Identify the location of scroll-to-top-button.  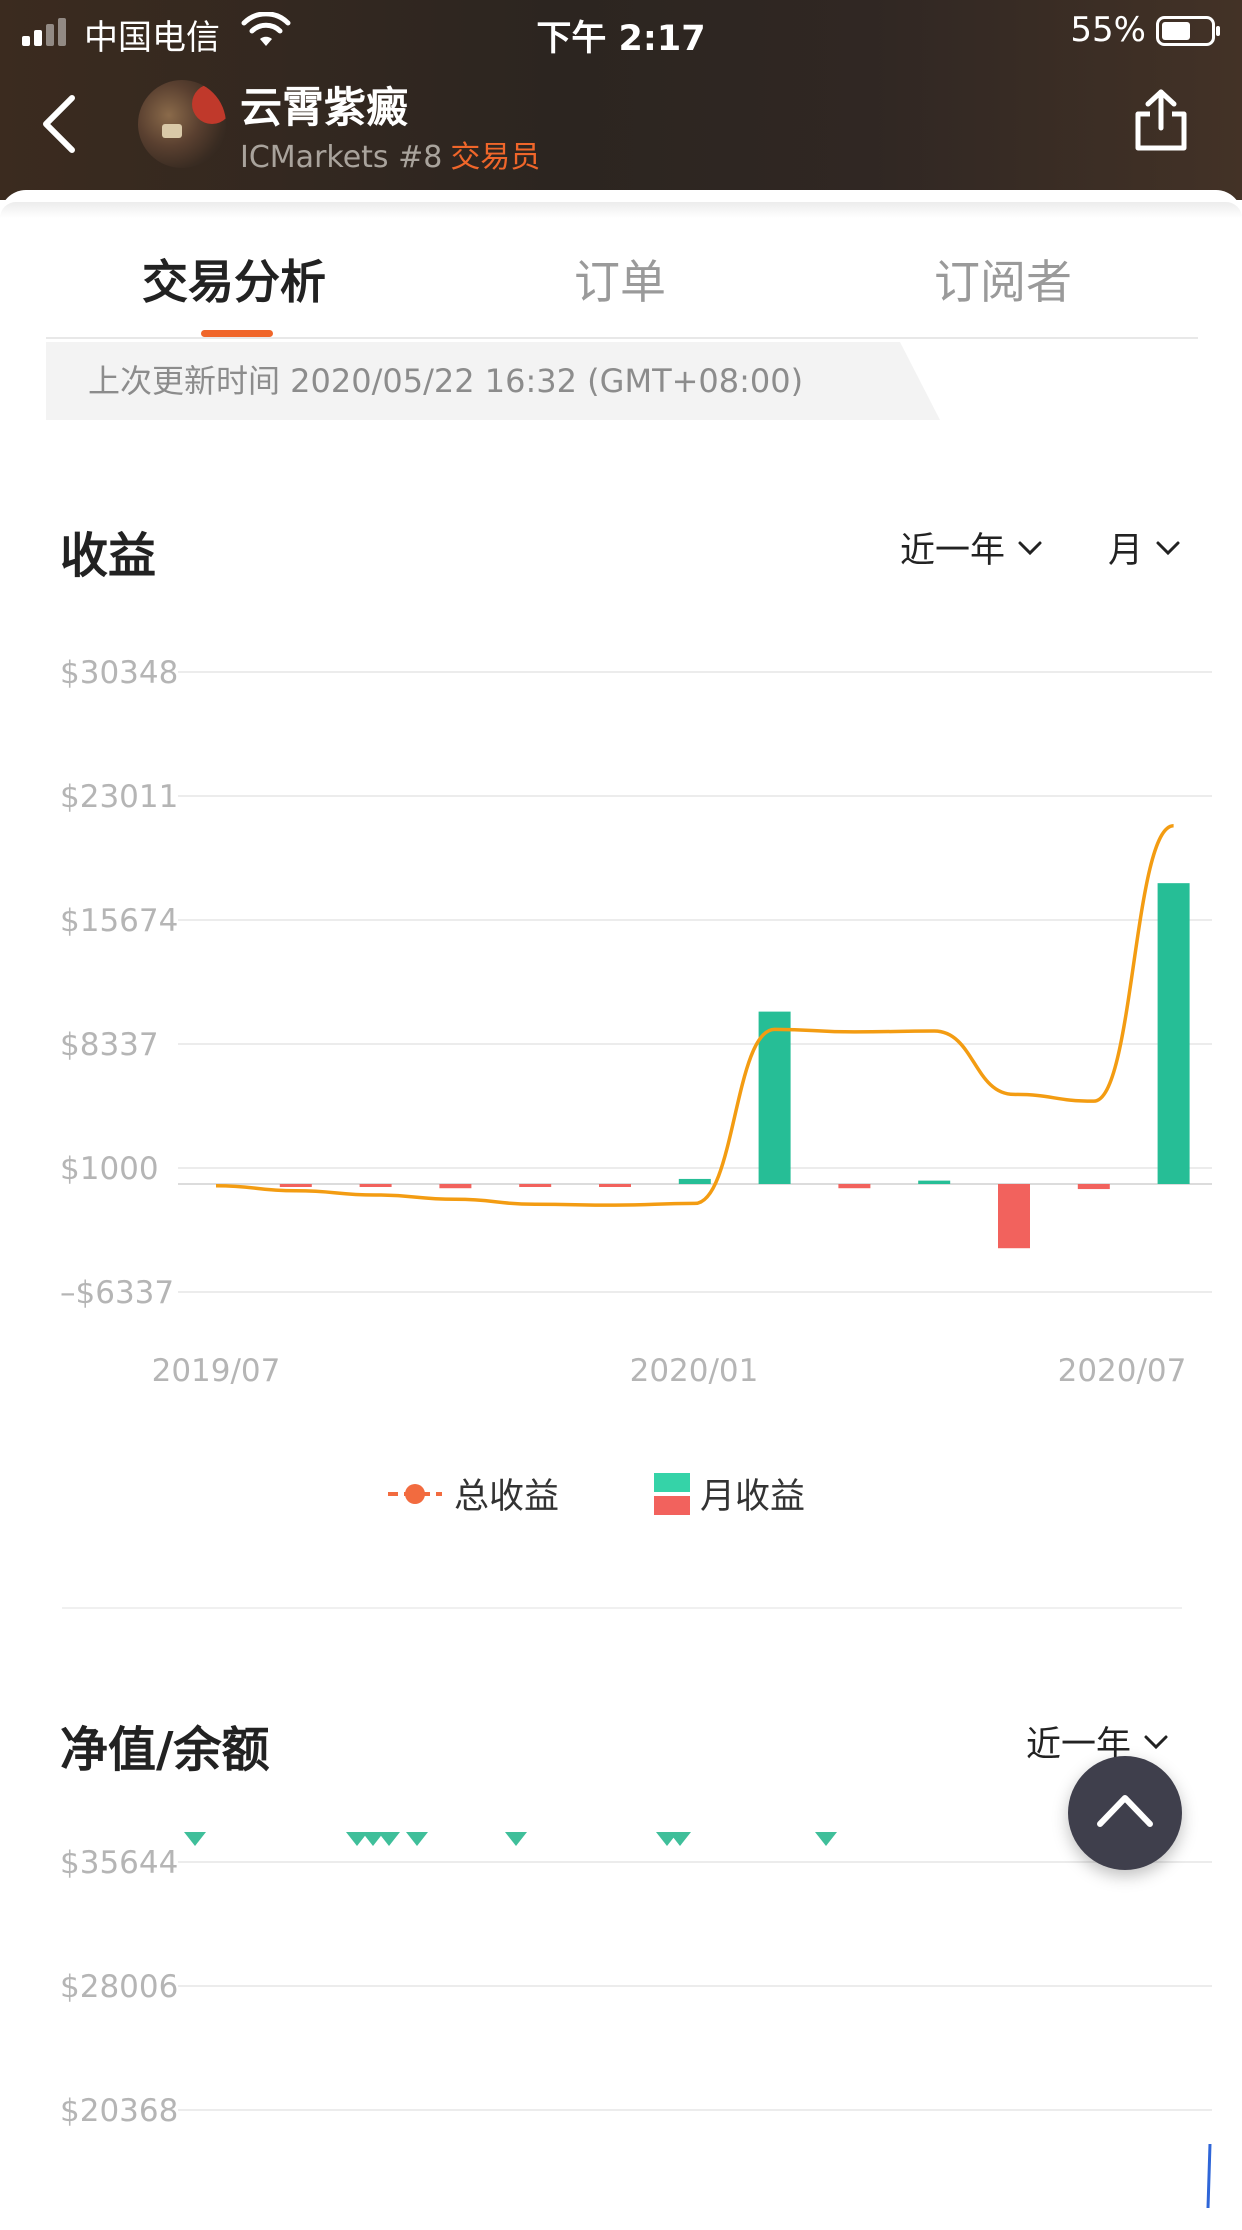
(1125, 1813).